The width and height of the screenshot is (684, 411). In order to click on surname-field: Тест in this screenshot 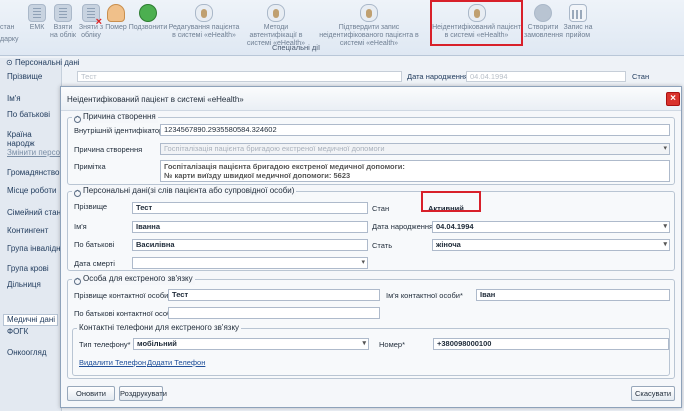, I will do `click(250, 208)`.